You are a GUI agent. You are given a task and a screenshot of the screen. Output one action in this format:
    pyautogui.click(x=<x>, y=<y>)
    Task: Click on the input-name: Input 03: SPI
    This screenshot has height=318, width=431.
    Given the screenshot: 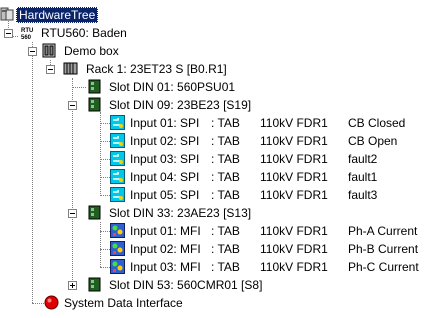 What is the action you would take?
    pyautogui.click(x=165, y=159)
    